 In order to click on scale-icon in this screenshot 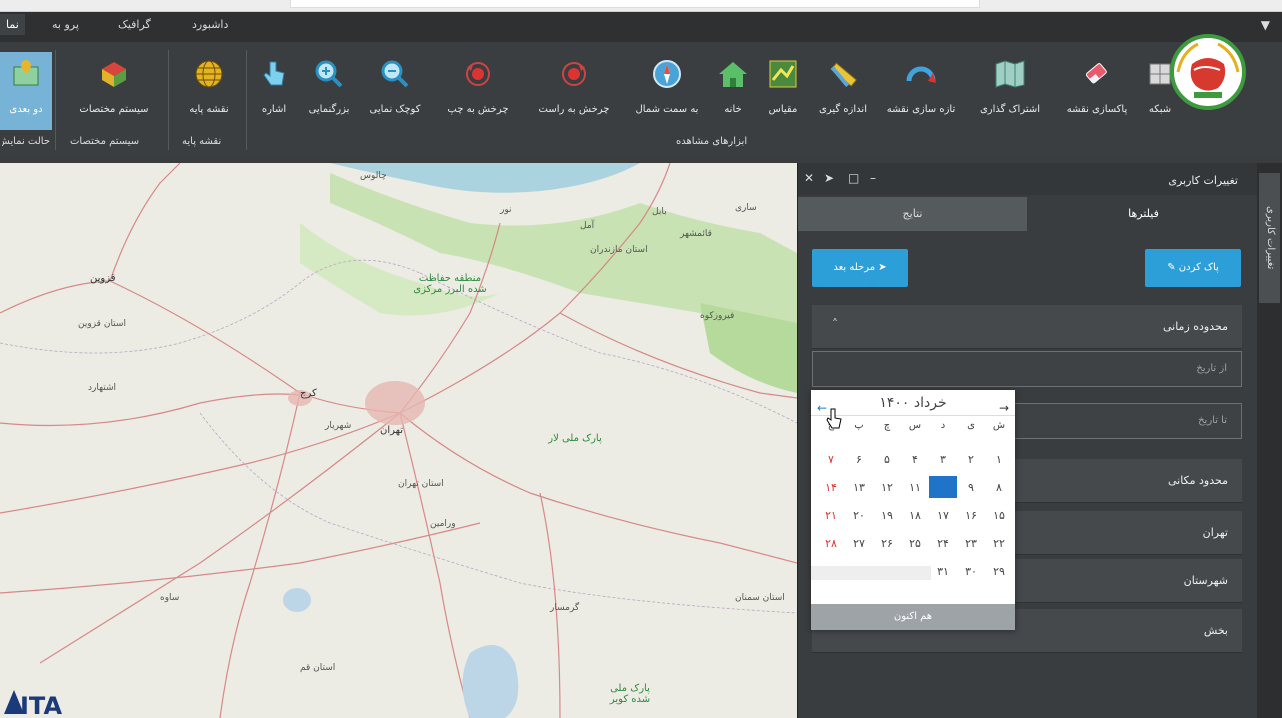, I will do `click(783, 74)`.